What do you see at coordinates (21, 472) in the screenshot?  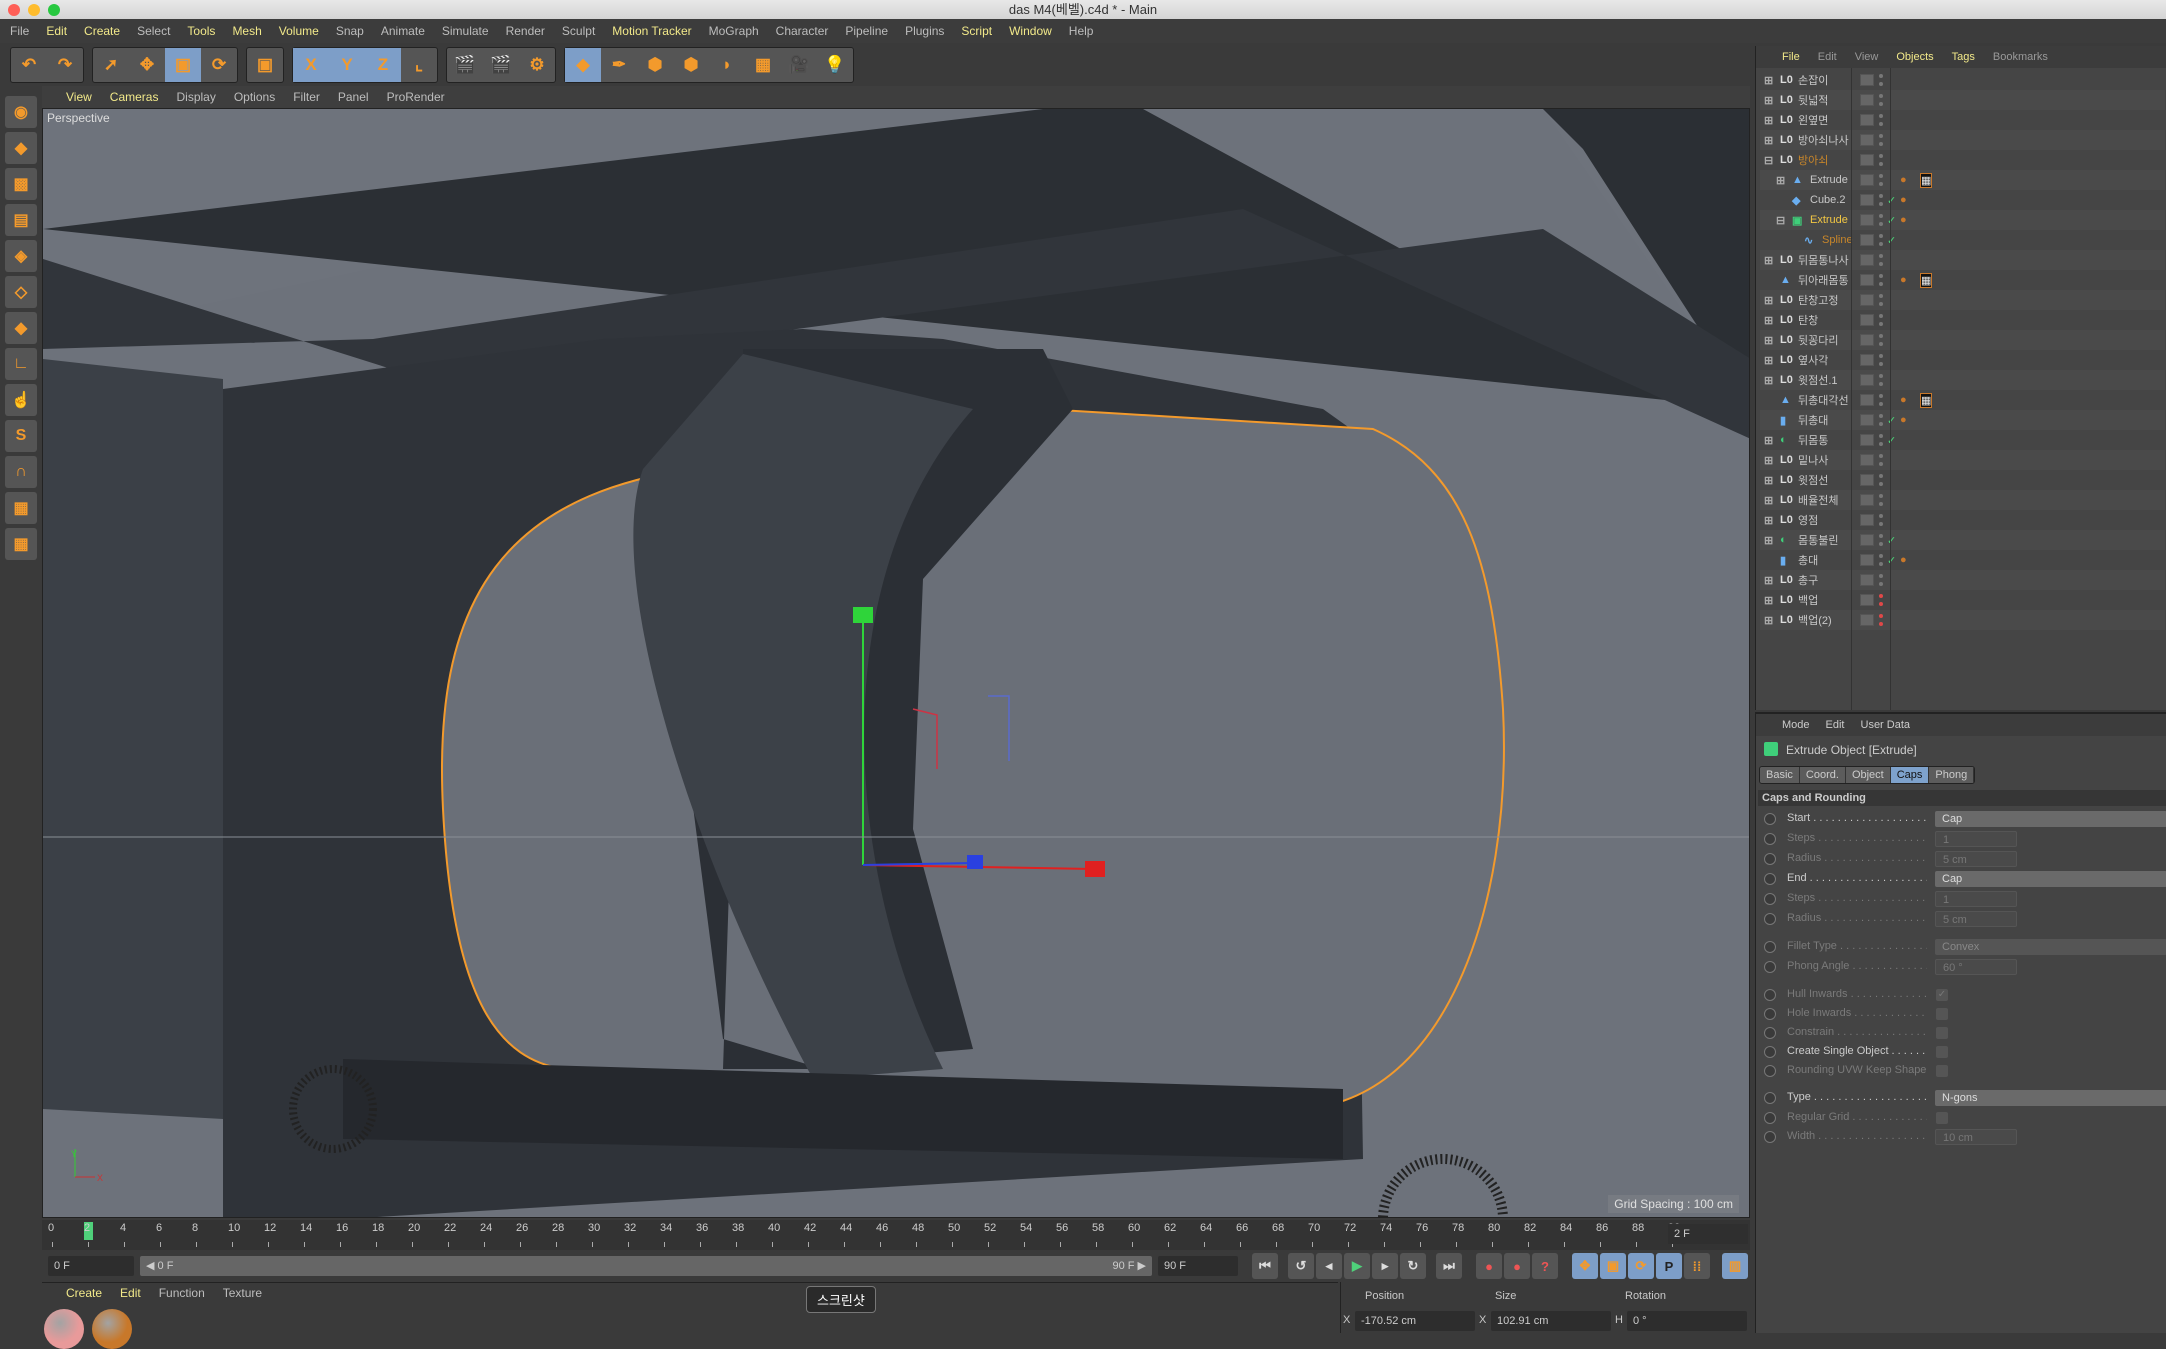 I see `magnet-button: ∩` at bounding box center [21, 472].